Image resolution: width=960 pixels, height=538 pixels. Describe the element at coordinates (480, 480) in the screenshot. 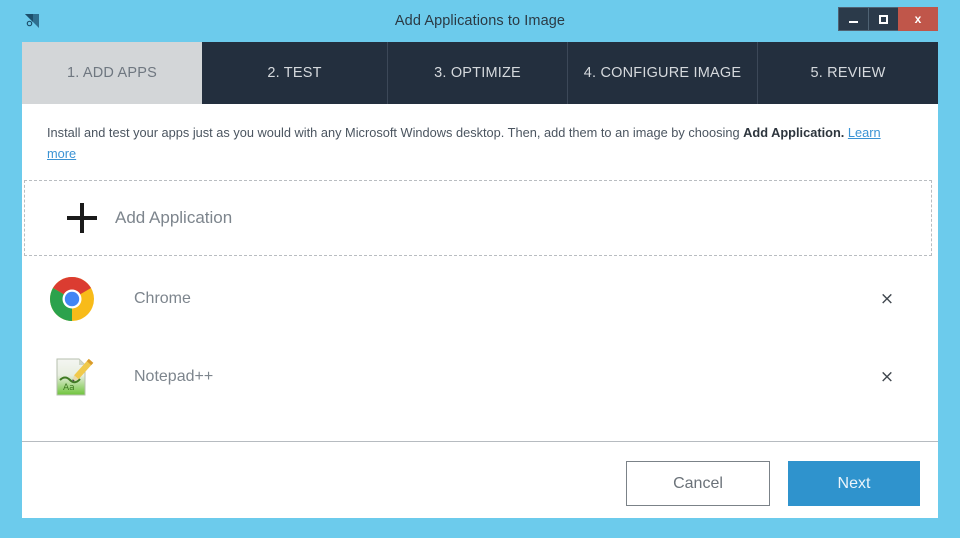

I see `footer-bar: Cancel Next` at that location.